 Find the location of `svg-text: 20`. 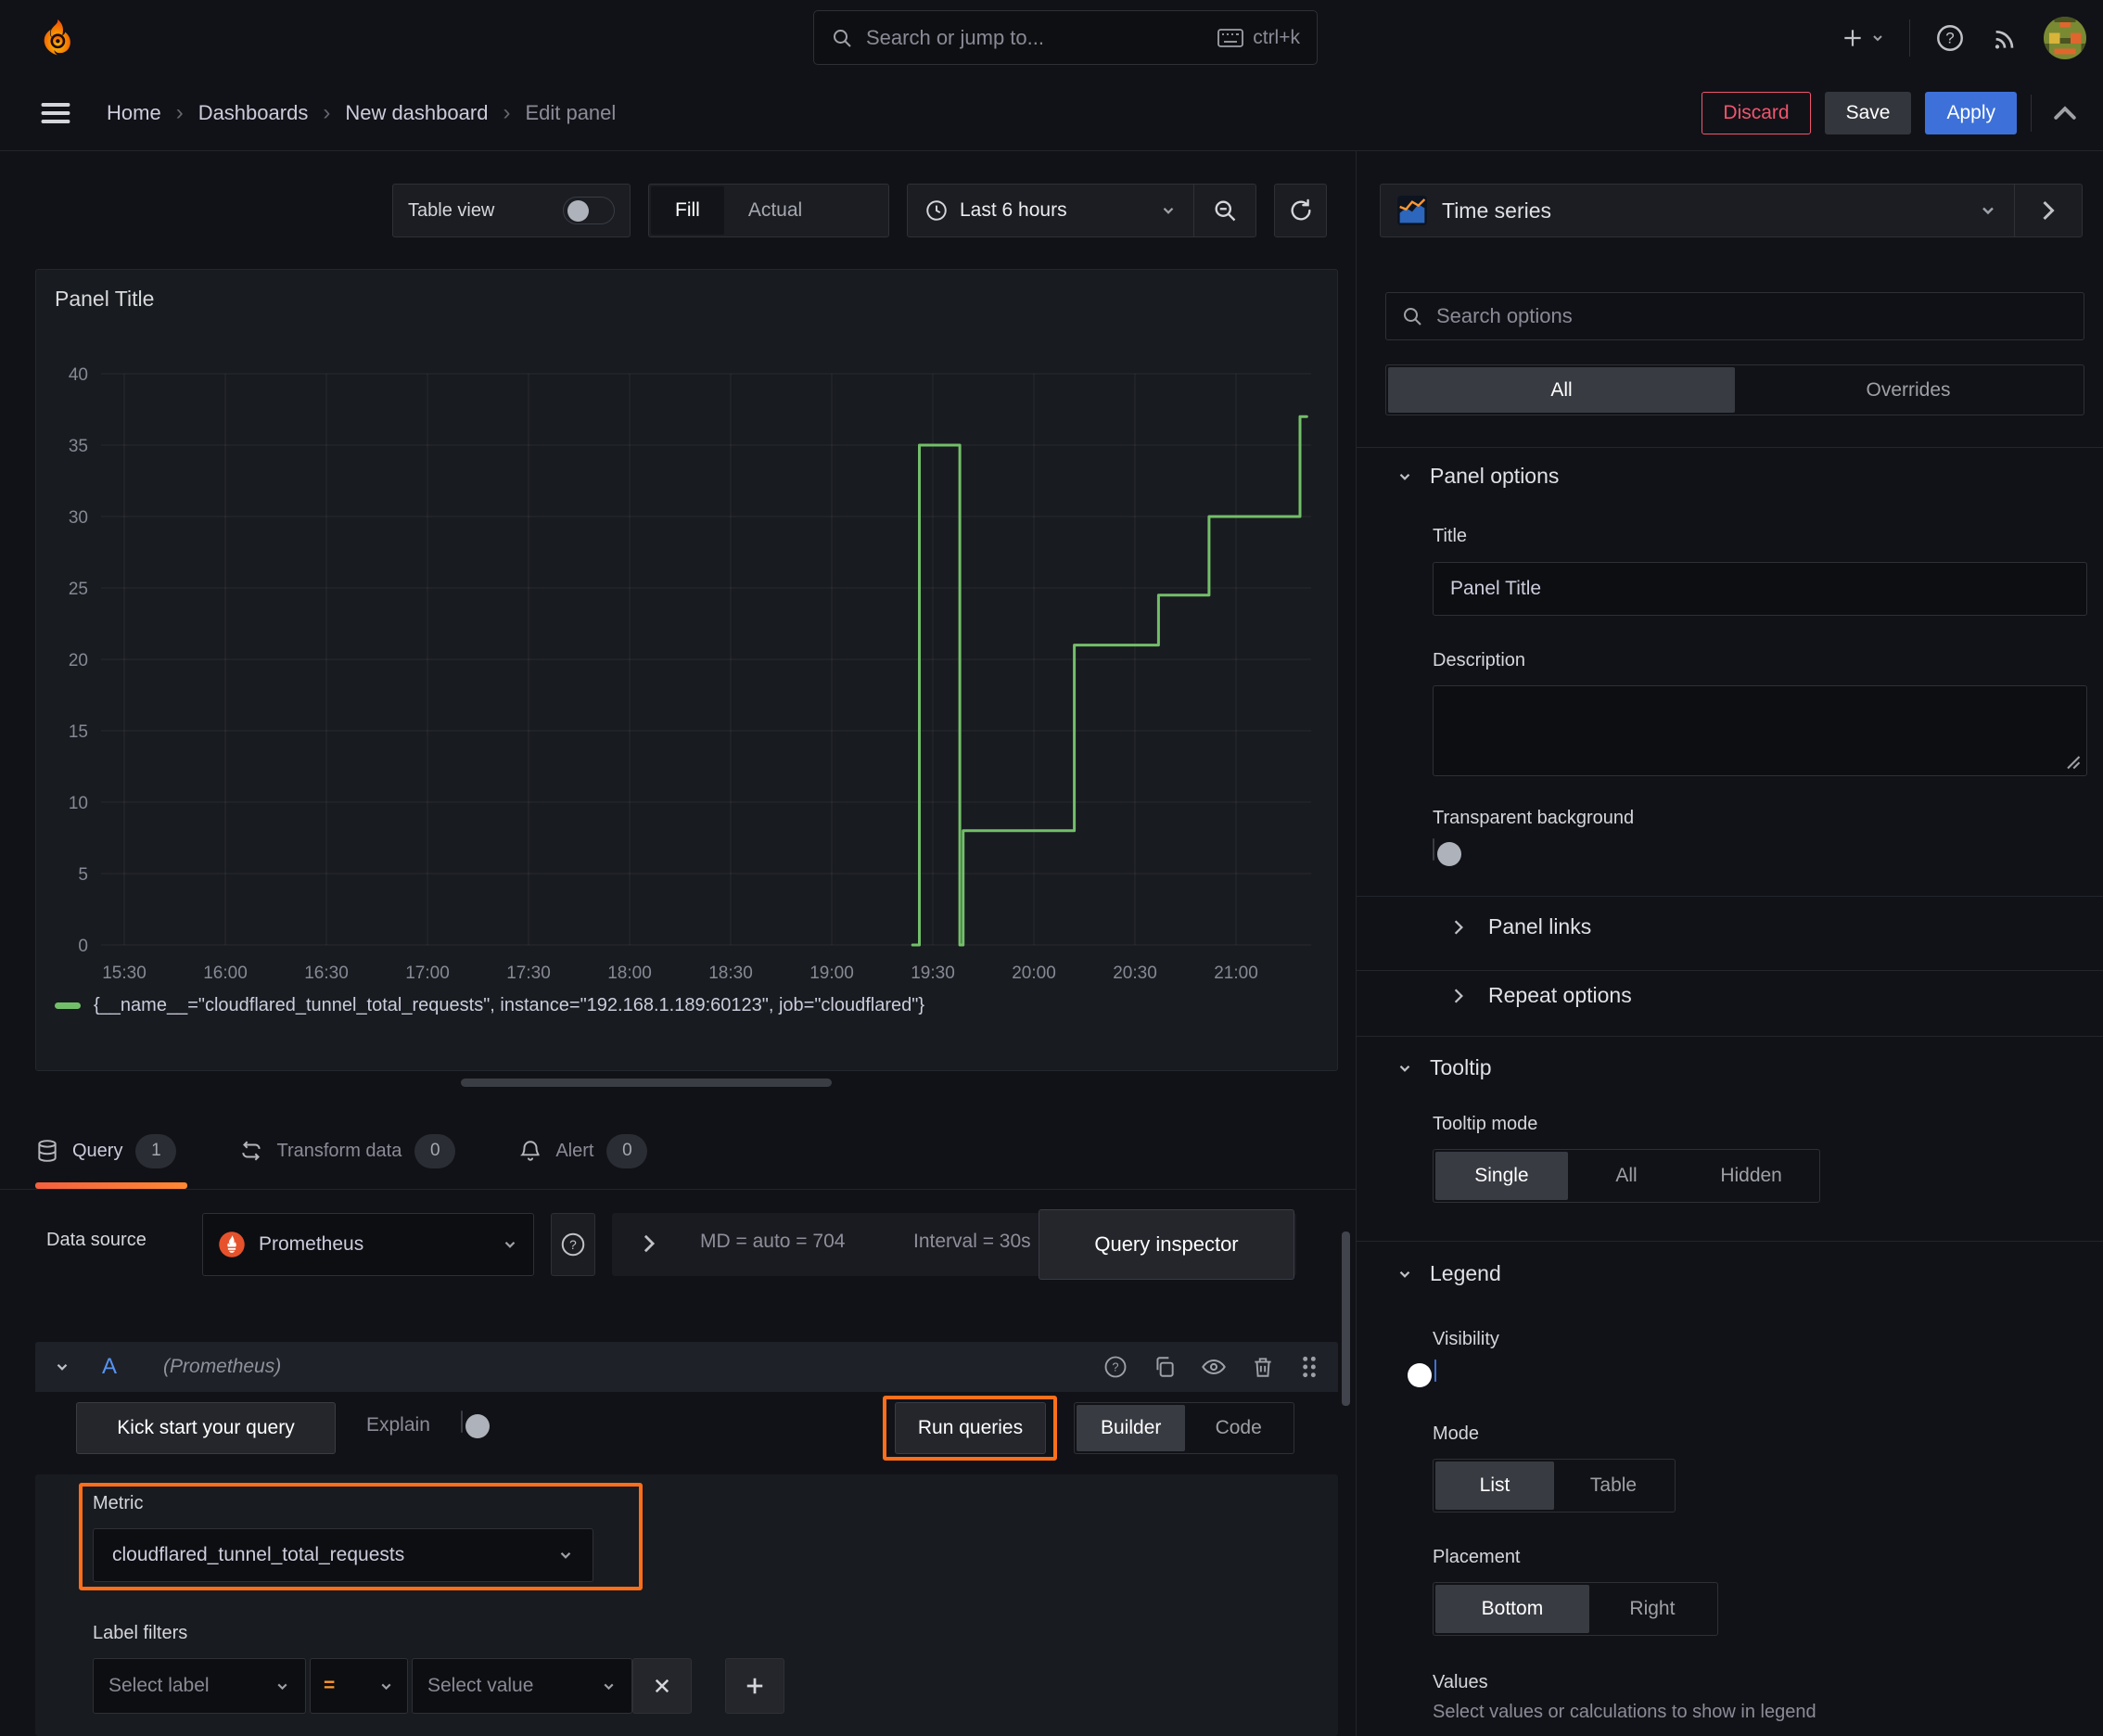

svg-text: 20 is located at coordinates (78, 660).